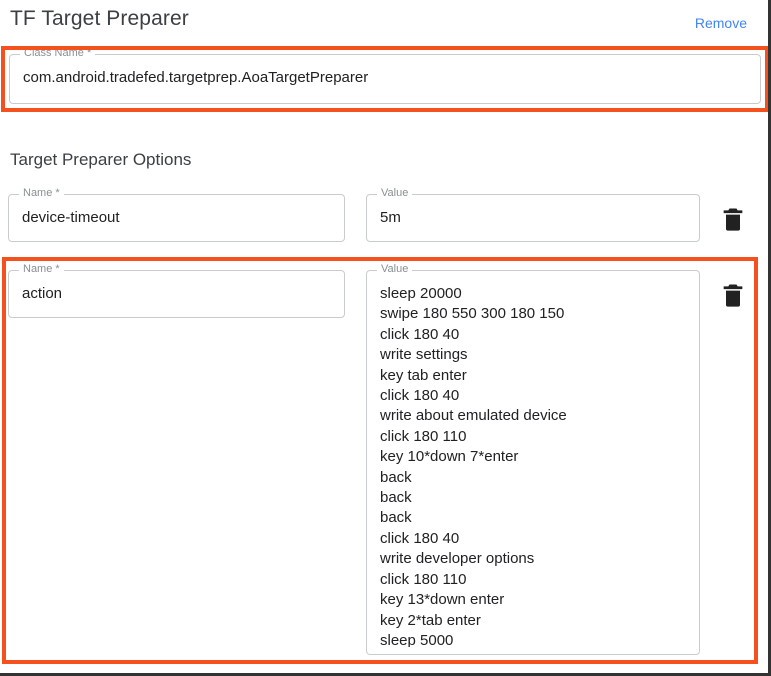 This screenshot has height=676, width=771. What do you see at coordinates (534, 217) in the screenshot?
I see `option-value-input-1: 5m` at bounding box center [534, 217].